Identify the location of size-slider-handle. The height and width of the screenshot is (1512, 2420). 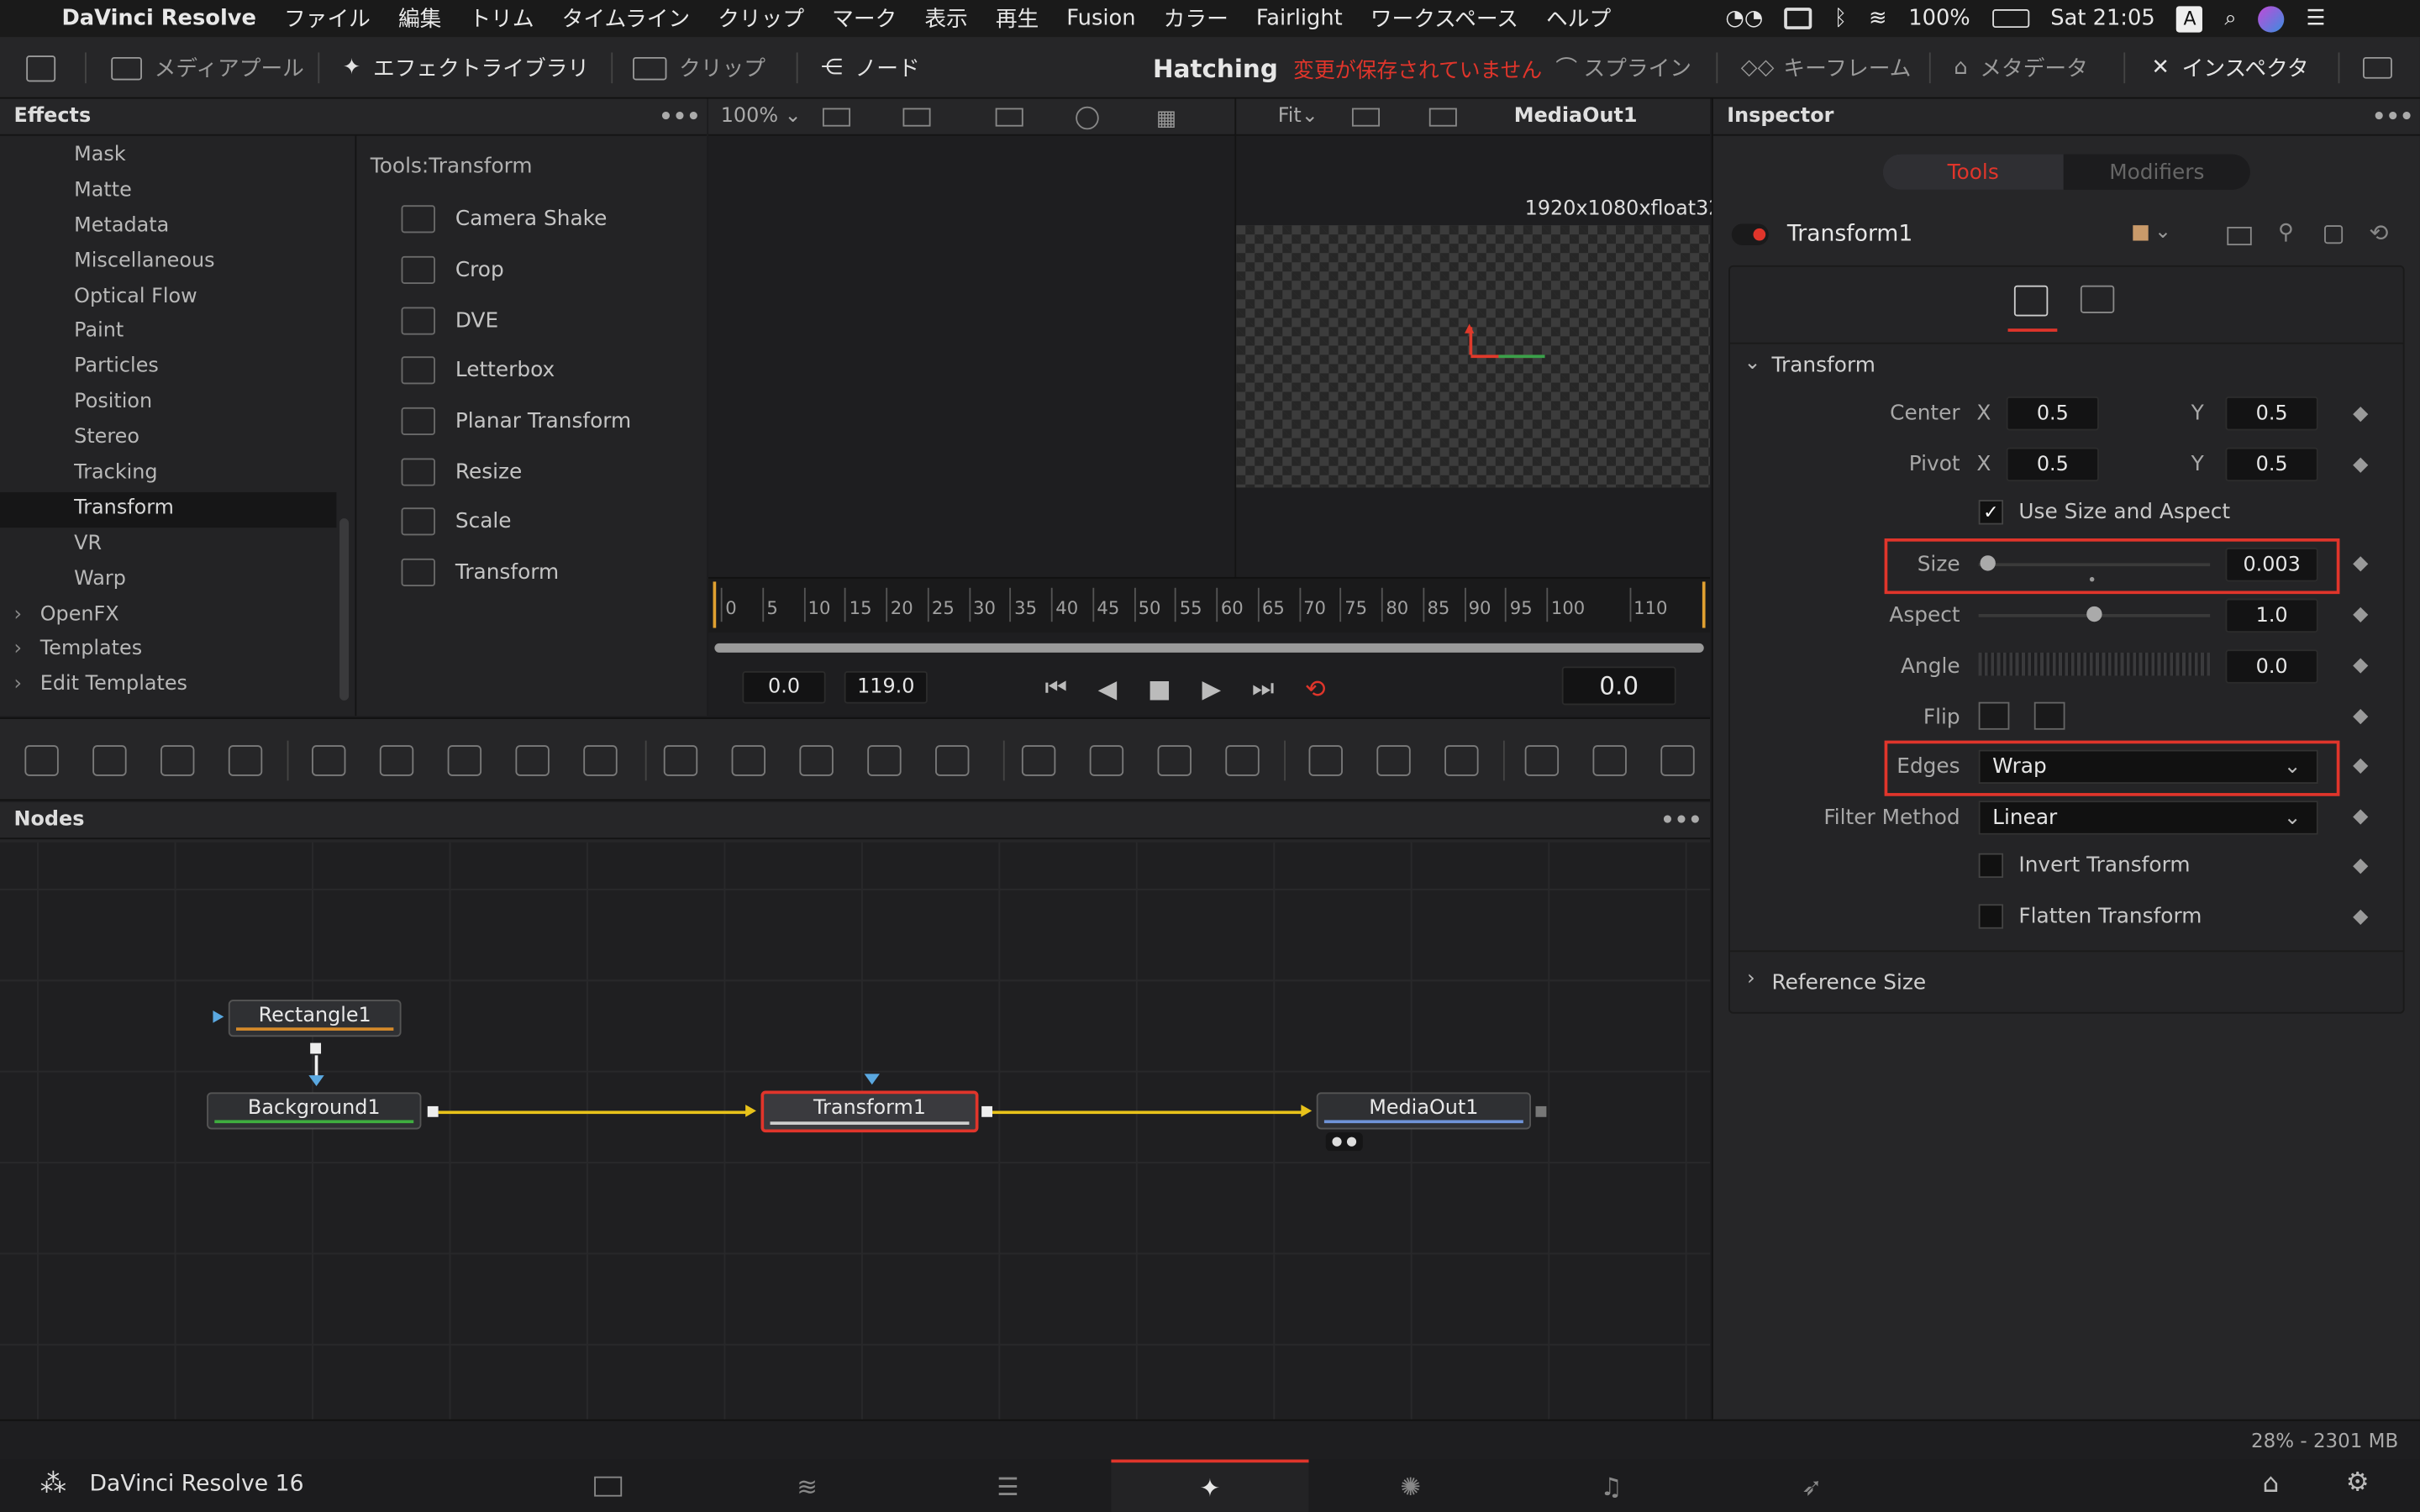
(1988, 563).